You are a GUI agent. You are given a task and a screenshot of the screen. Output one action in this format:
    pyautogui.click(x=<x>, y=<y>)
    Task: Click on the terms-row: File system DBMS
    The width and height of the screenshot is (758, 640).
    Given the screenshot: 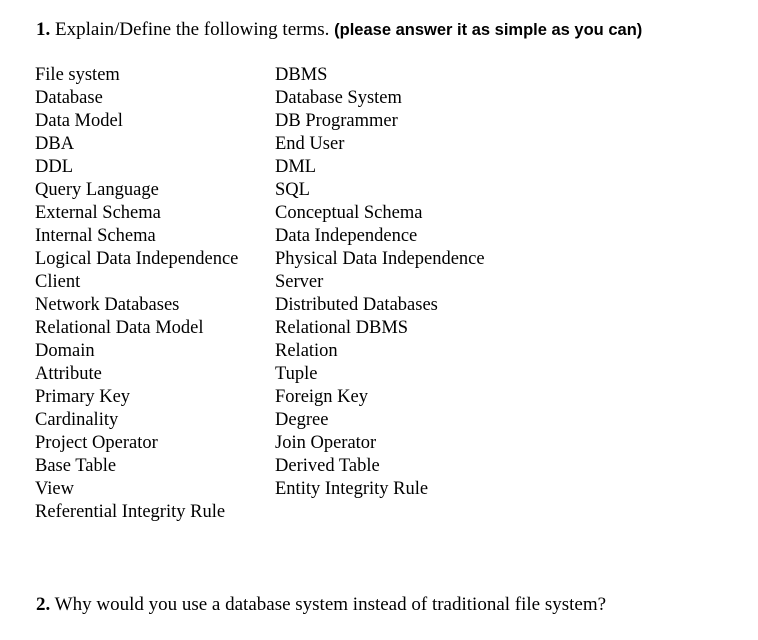 What is the action you would take?
    pyautogui.click(x=305, y=75)
    